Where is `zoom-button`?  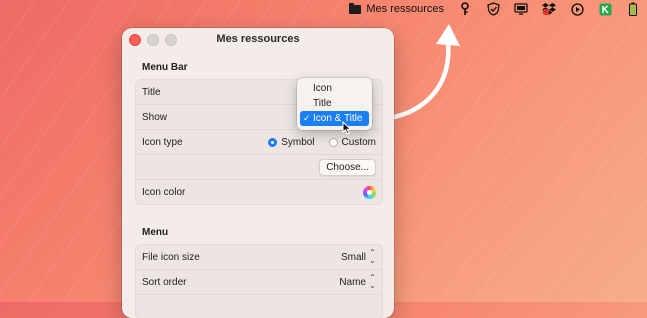
zoom-button is located at coordinates (171, 40).